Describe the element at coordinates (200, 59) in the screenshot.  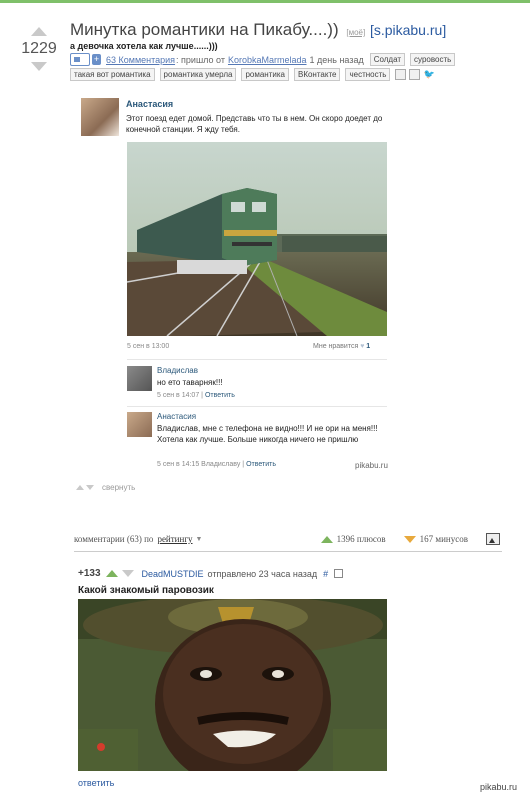
I see `posted-by-label: : пришло от` at that location.